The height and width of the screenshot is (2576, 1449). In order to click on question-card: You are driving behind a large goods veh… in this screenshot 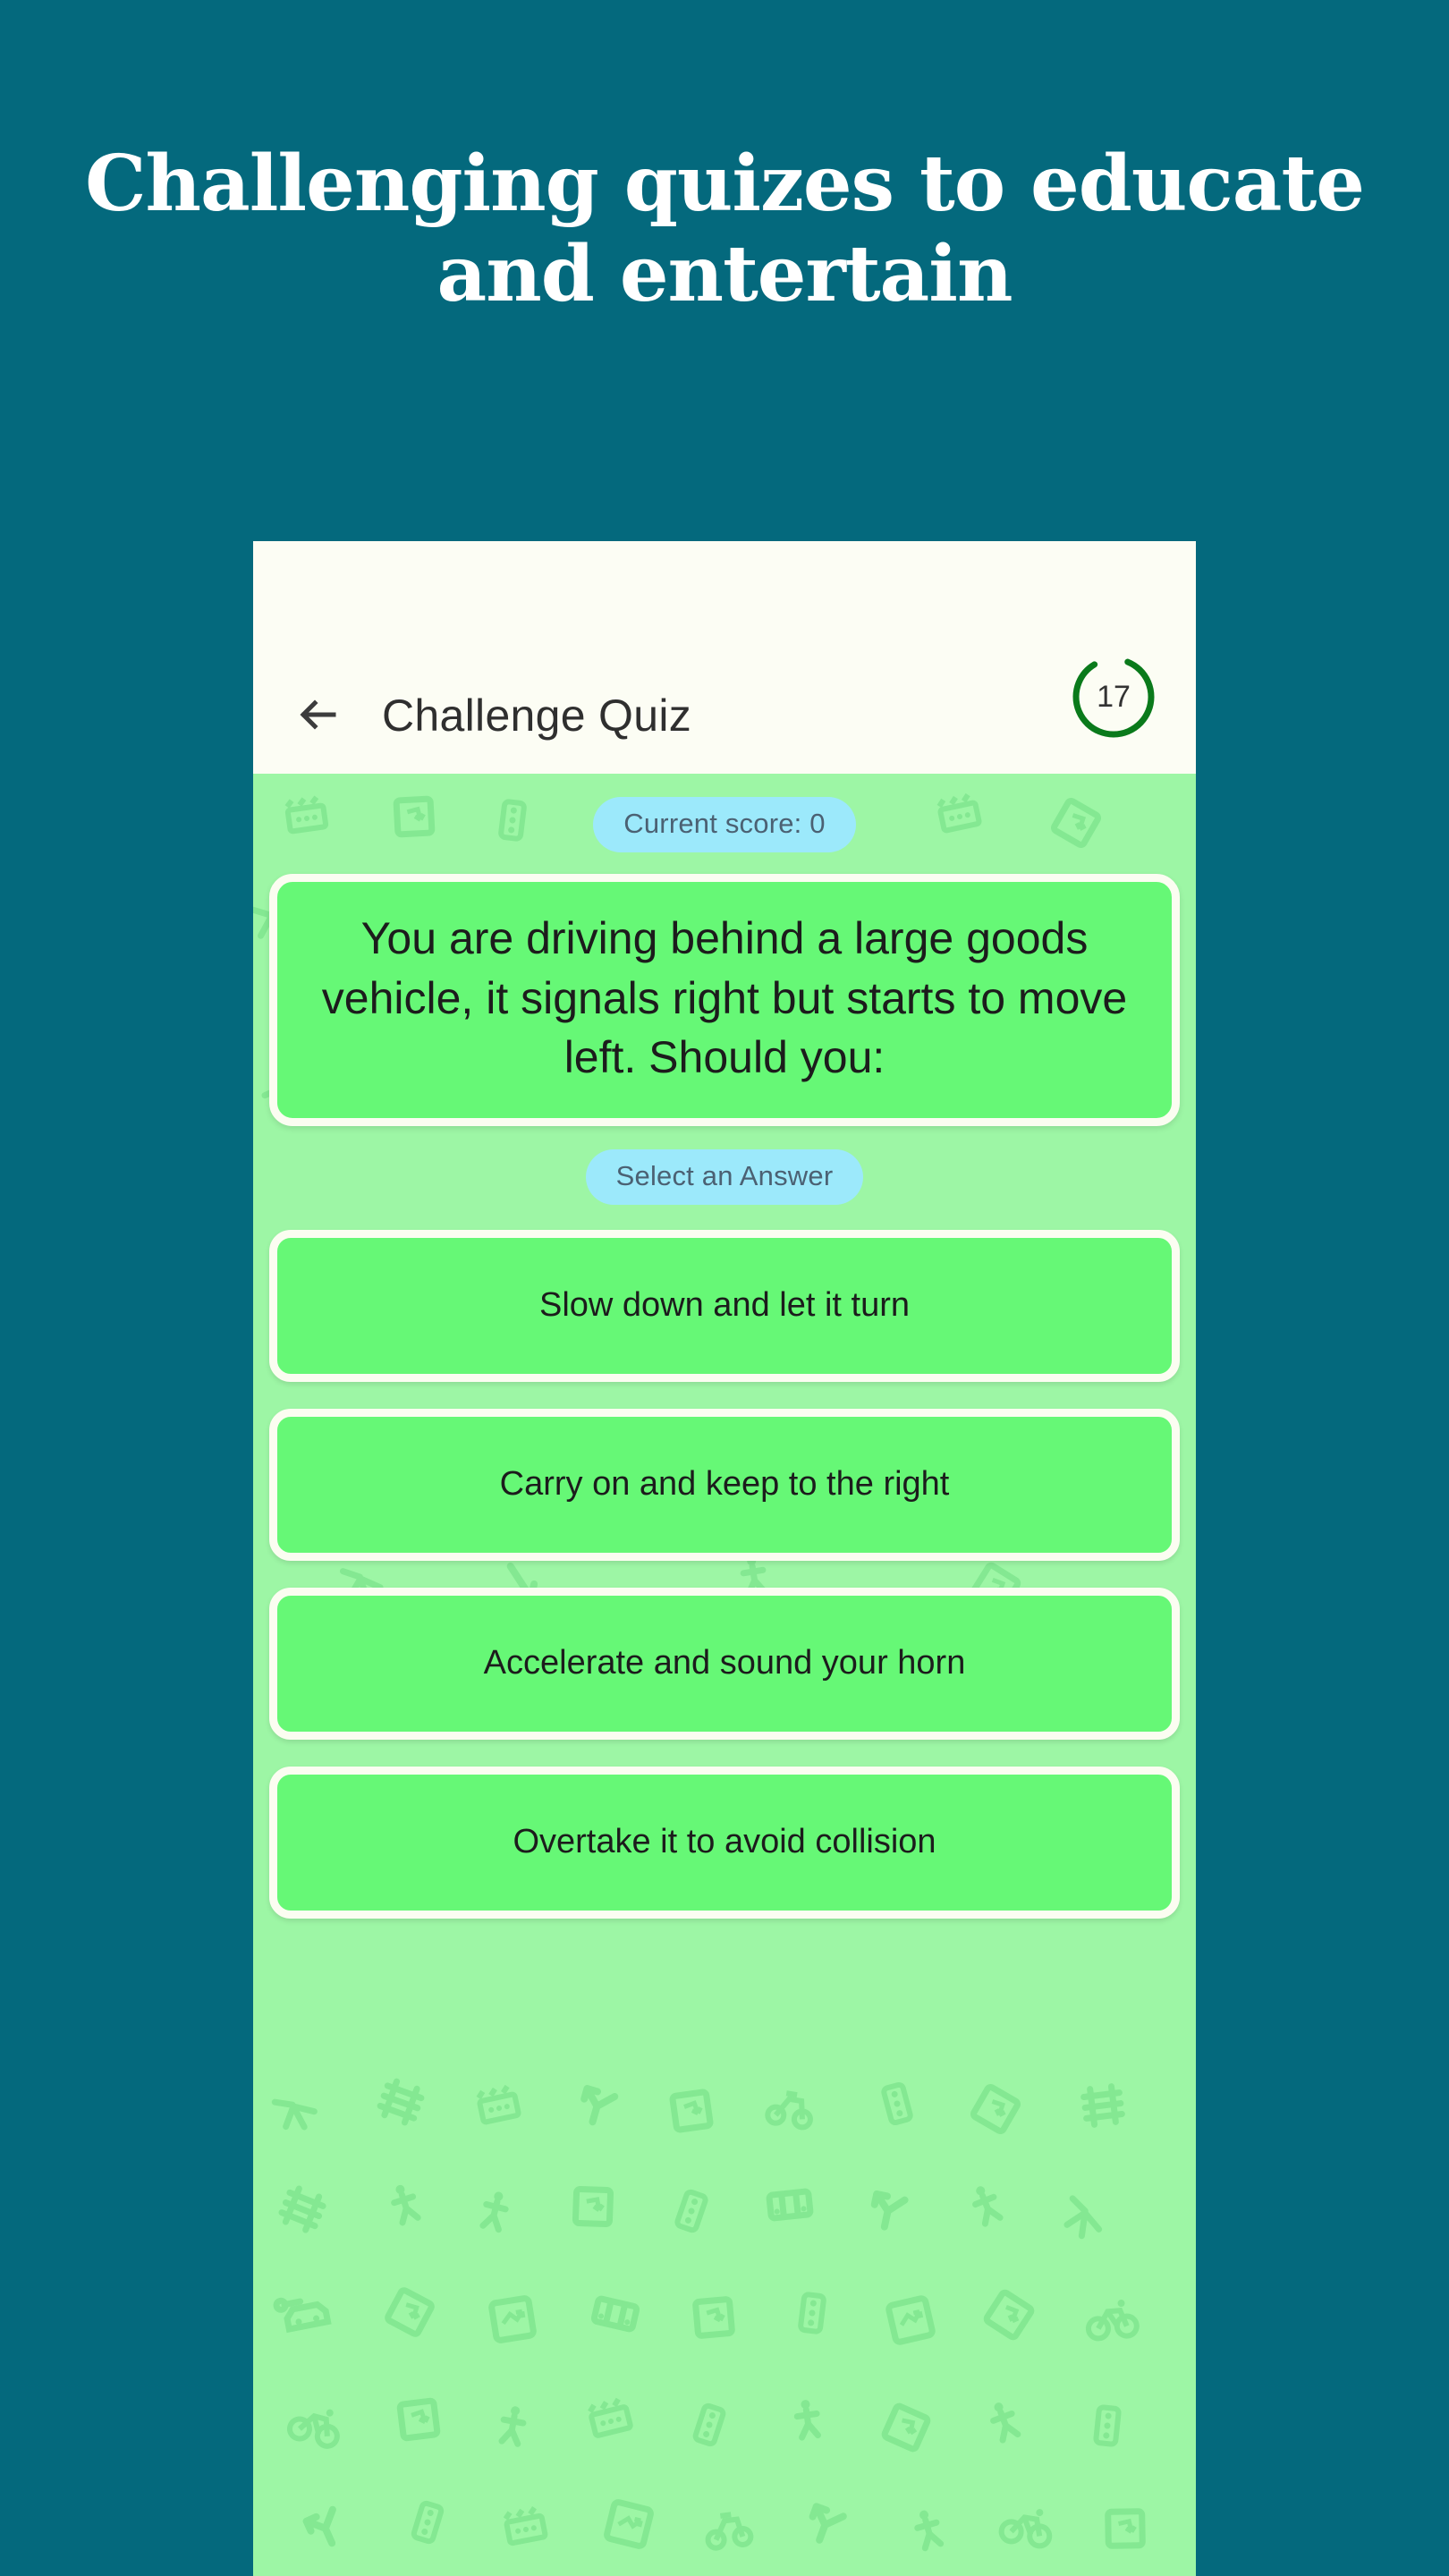, I will do `click(724, 1000)`.